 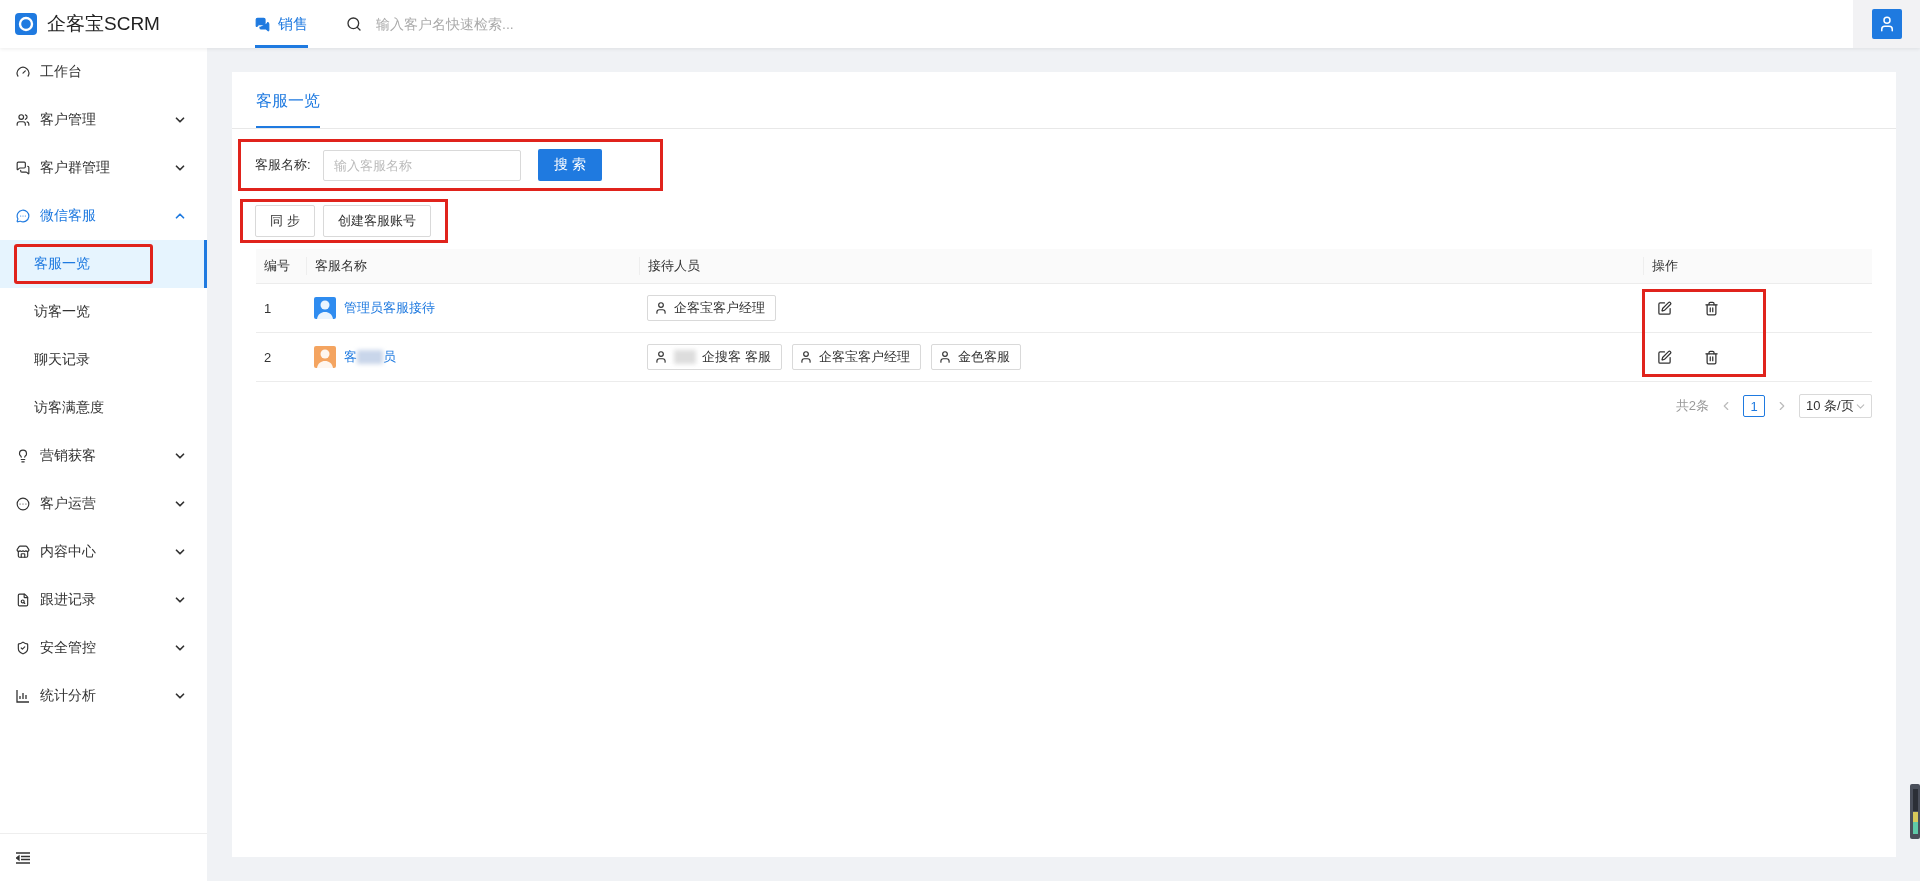 I want to click on chat-dots-icon, so click(x=23, y=216).